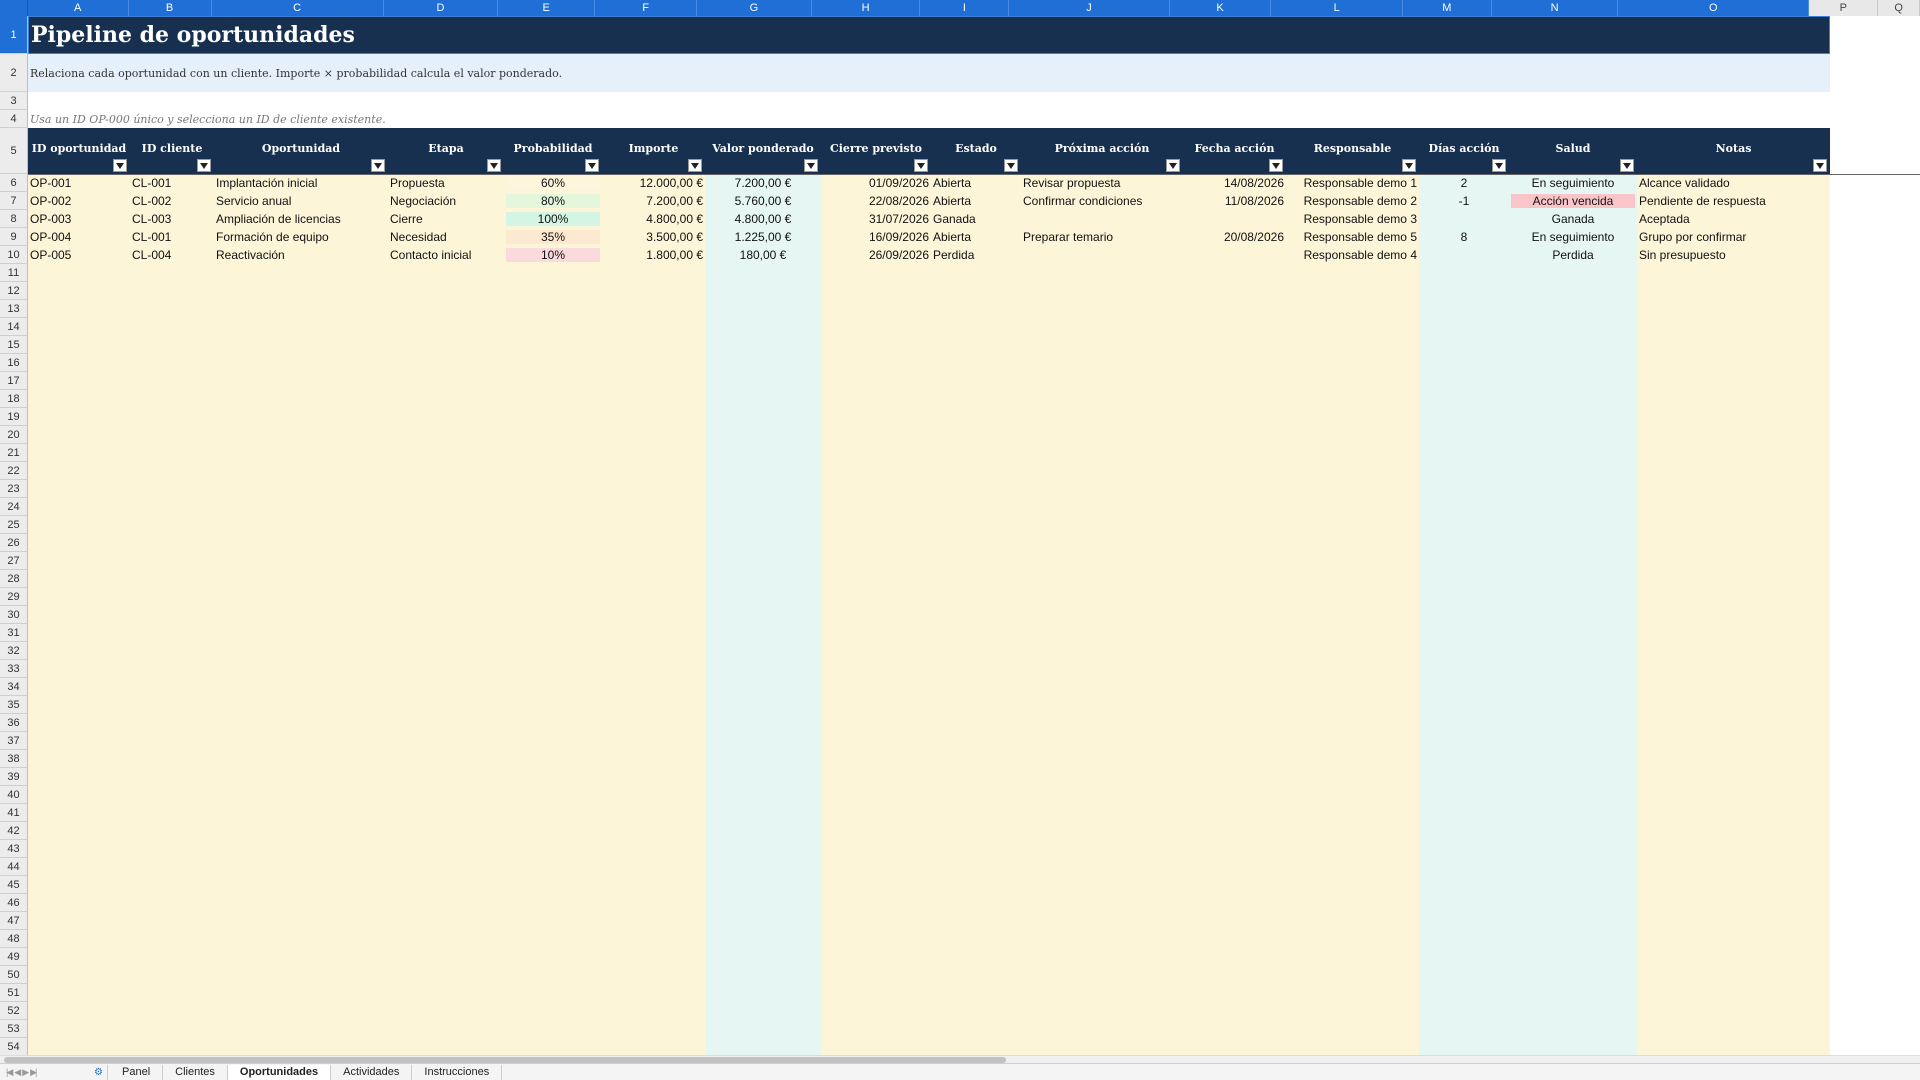 The height and width of the screenshot is (1080, 1920). I want to click on cell-estado: Perdida, so click(976, 255).